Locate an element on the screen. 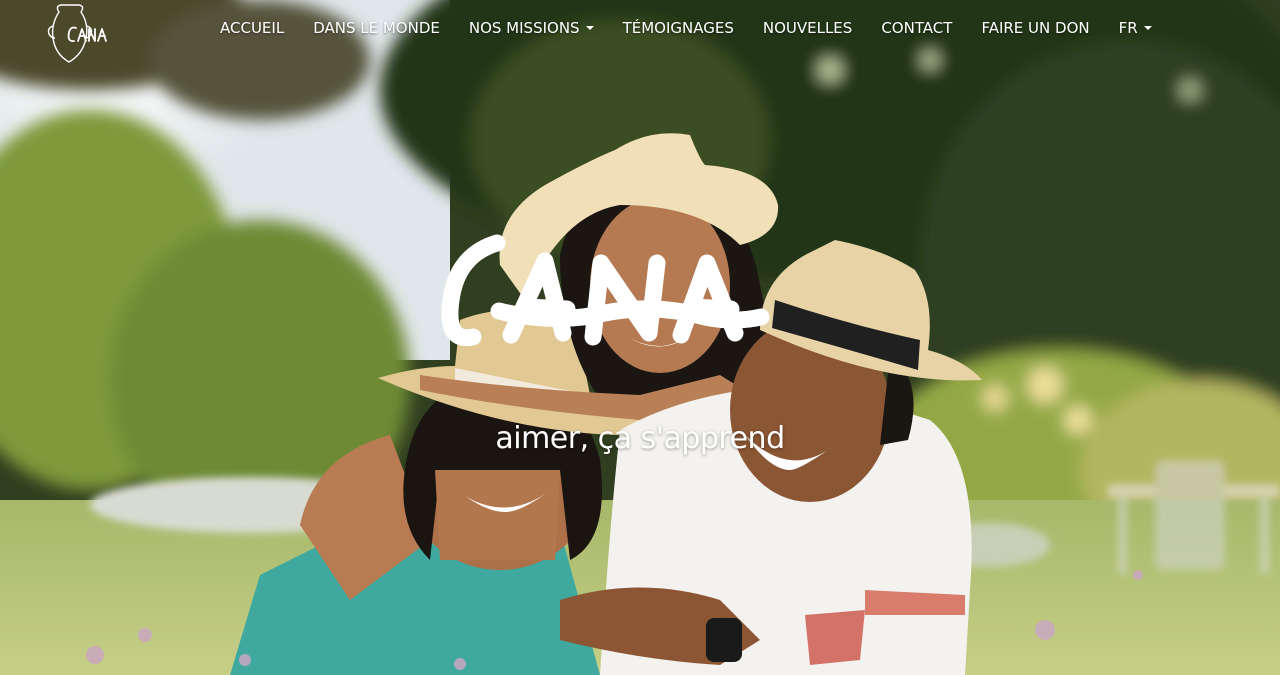 This screenshot has width=1280, height=675. cana-wordmark-logo is located at coordinates (605, 290).